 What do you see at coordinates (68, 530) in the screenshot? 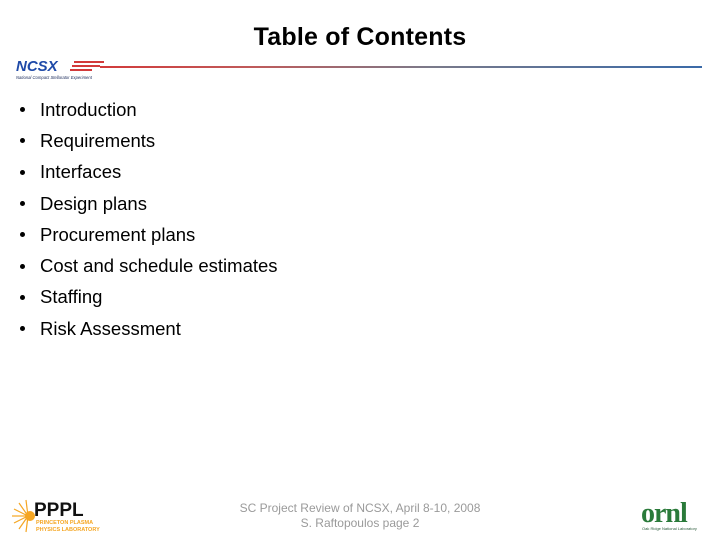
I see `pppl-logo-subtitle-2: PHYSICS LABORATORY` at bounding box center [68, 530].